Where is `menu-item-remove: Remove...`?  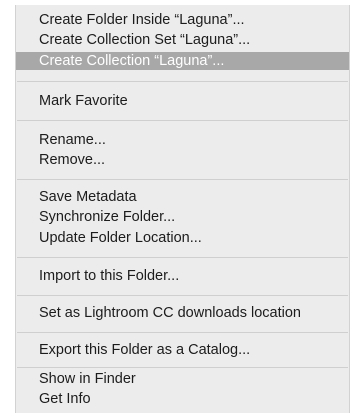 menu-item-remove: Remove... is located at coordinates (182, 160).